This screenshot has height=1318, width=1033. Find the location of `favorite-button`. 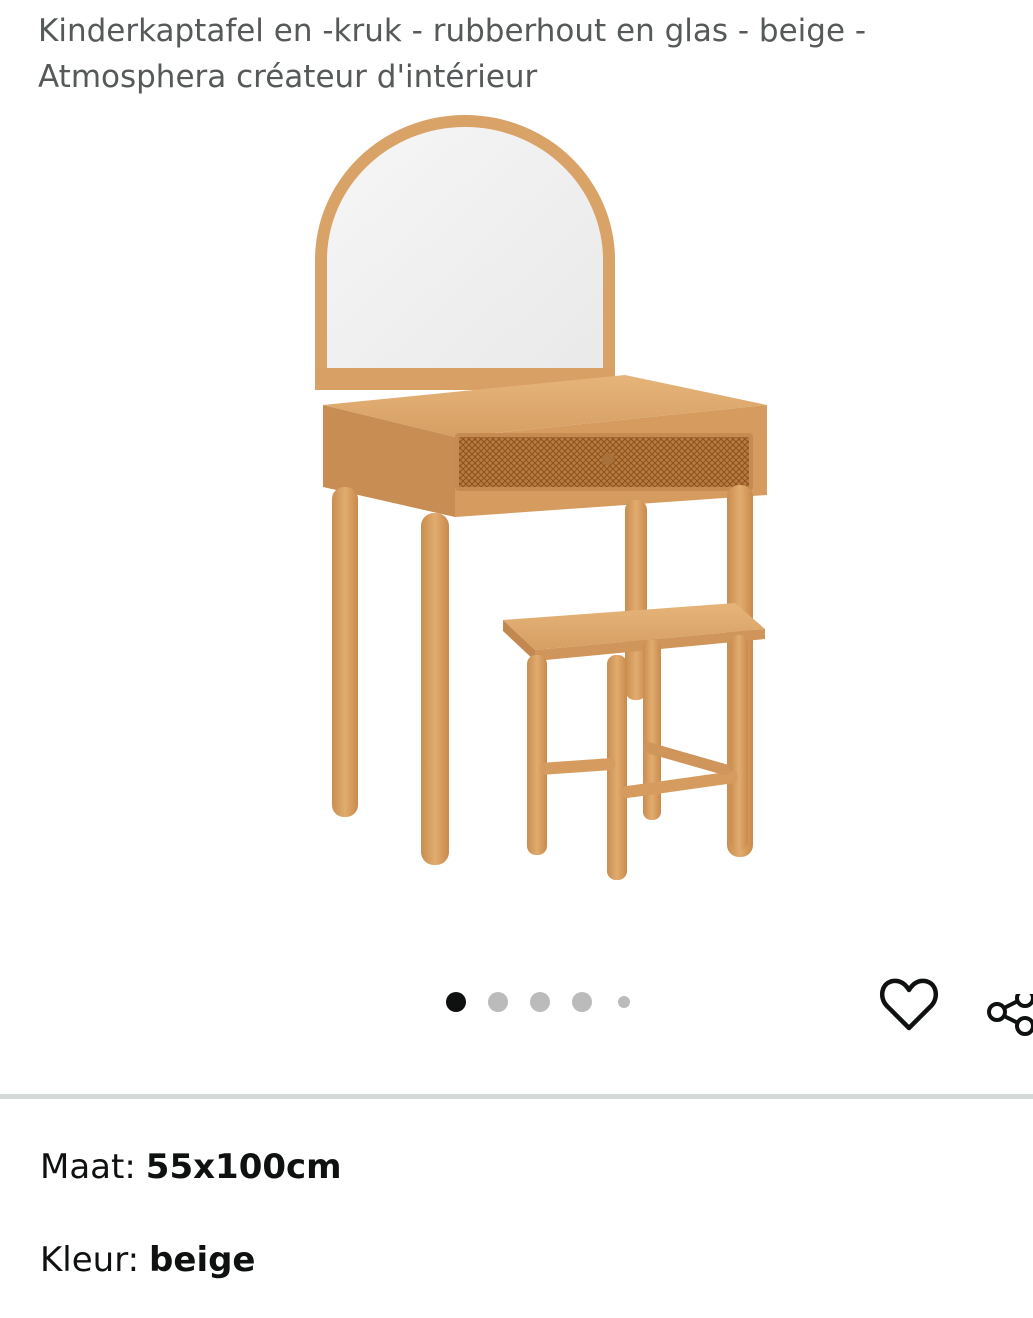

favorite-button is located at coordinates (909, 1004).